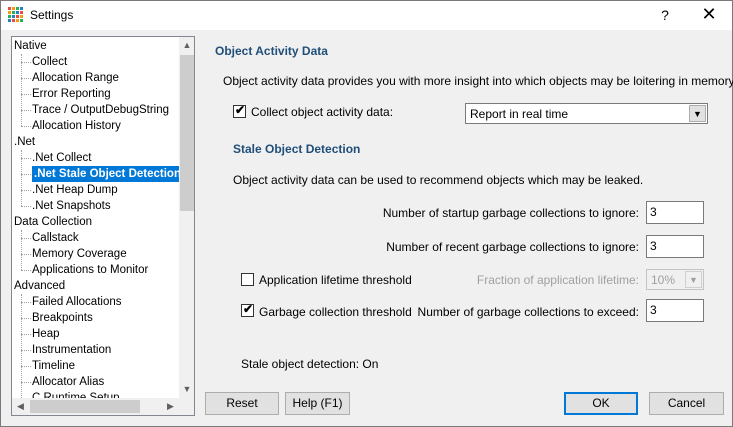  I want to click on tree-item-label: Data Collection, so click(53, 222).